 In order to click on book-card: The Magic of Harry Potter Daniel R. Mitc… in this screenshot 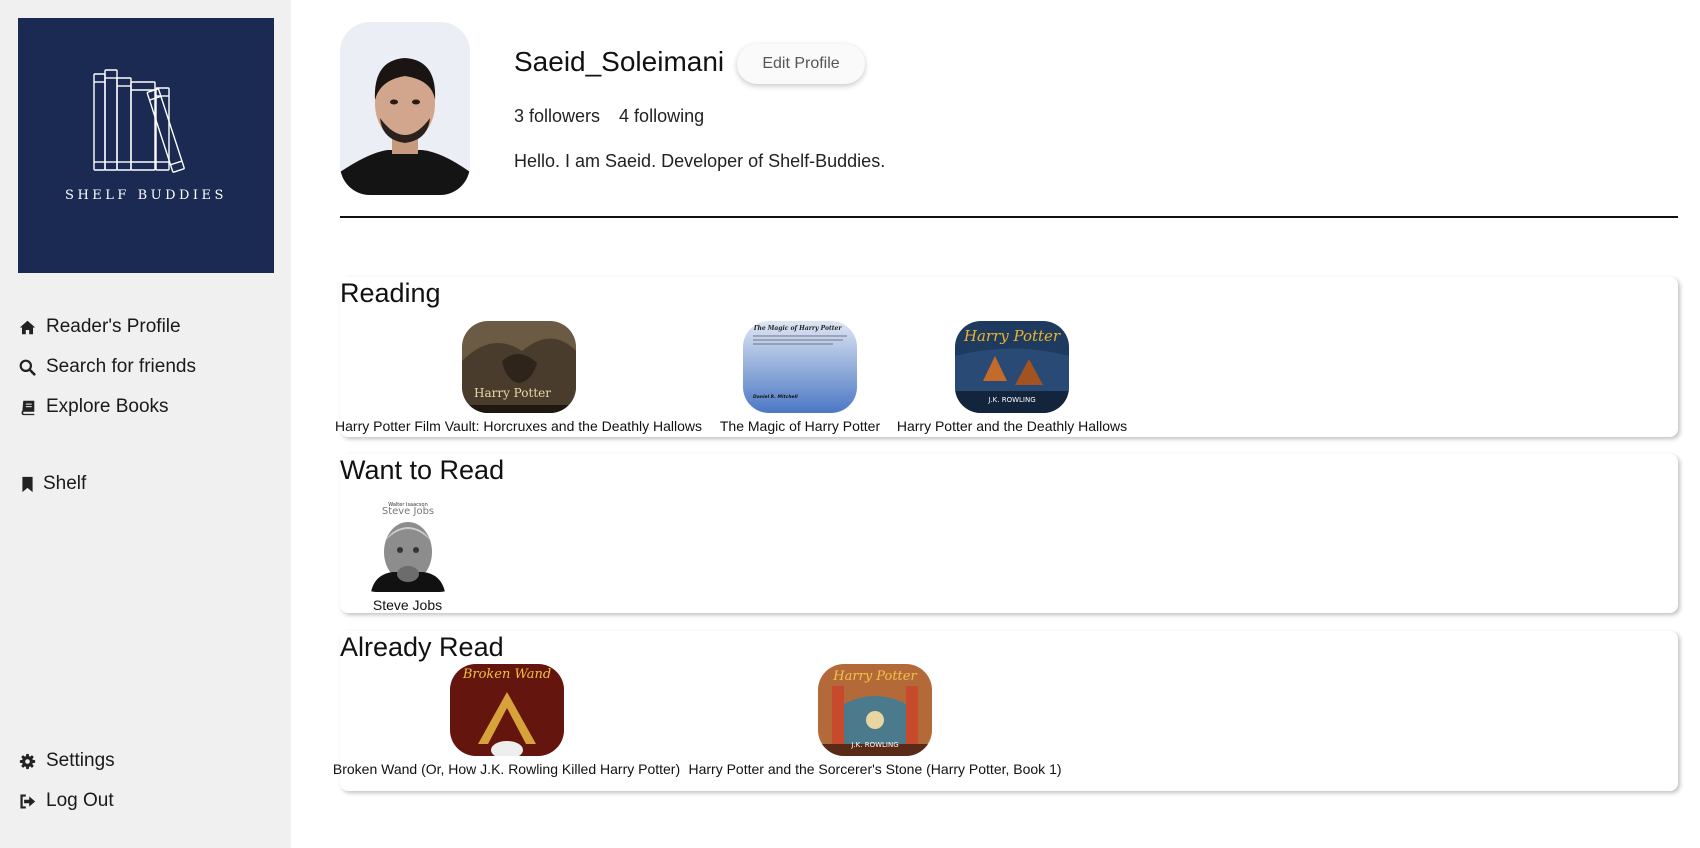, I will do `click(800, 377)`.